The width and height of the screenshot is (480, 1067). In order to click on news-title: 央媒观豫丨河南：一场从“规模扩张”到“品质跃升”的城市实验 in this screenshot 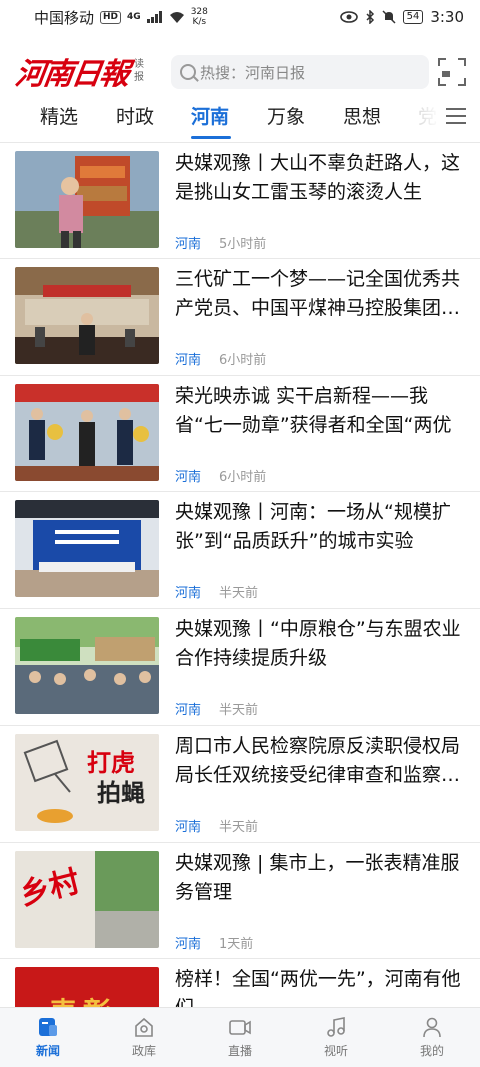, I will do `click(313, 526)`.